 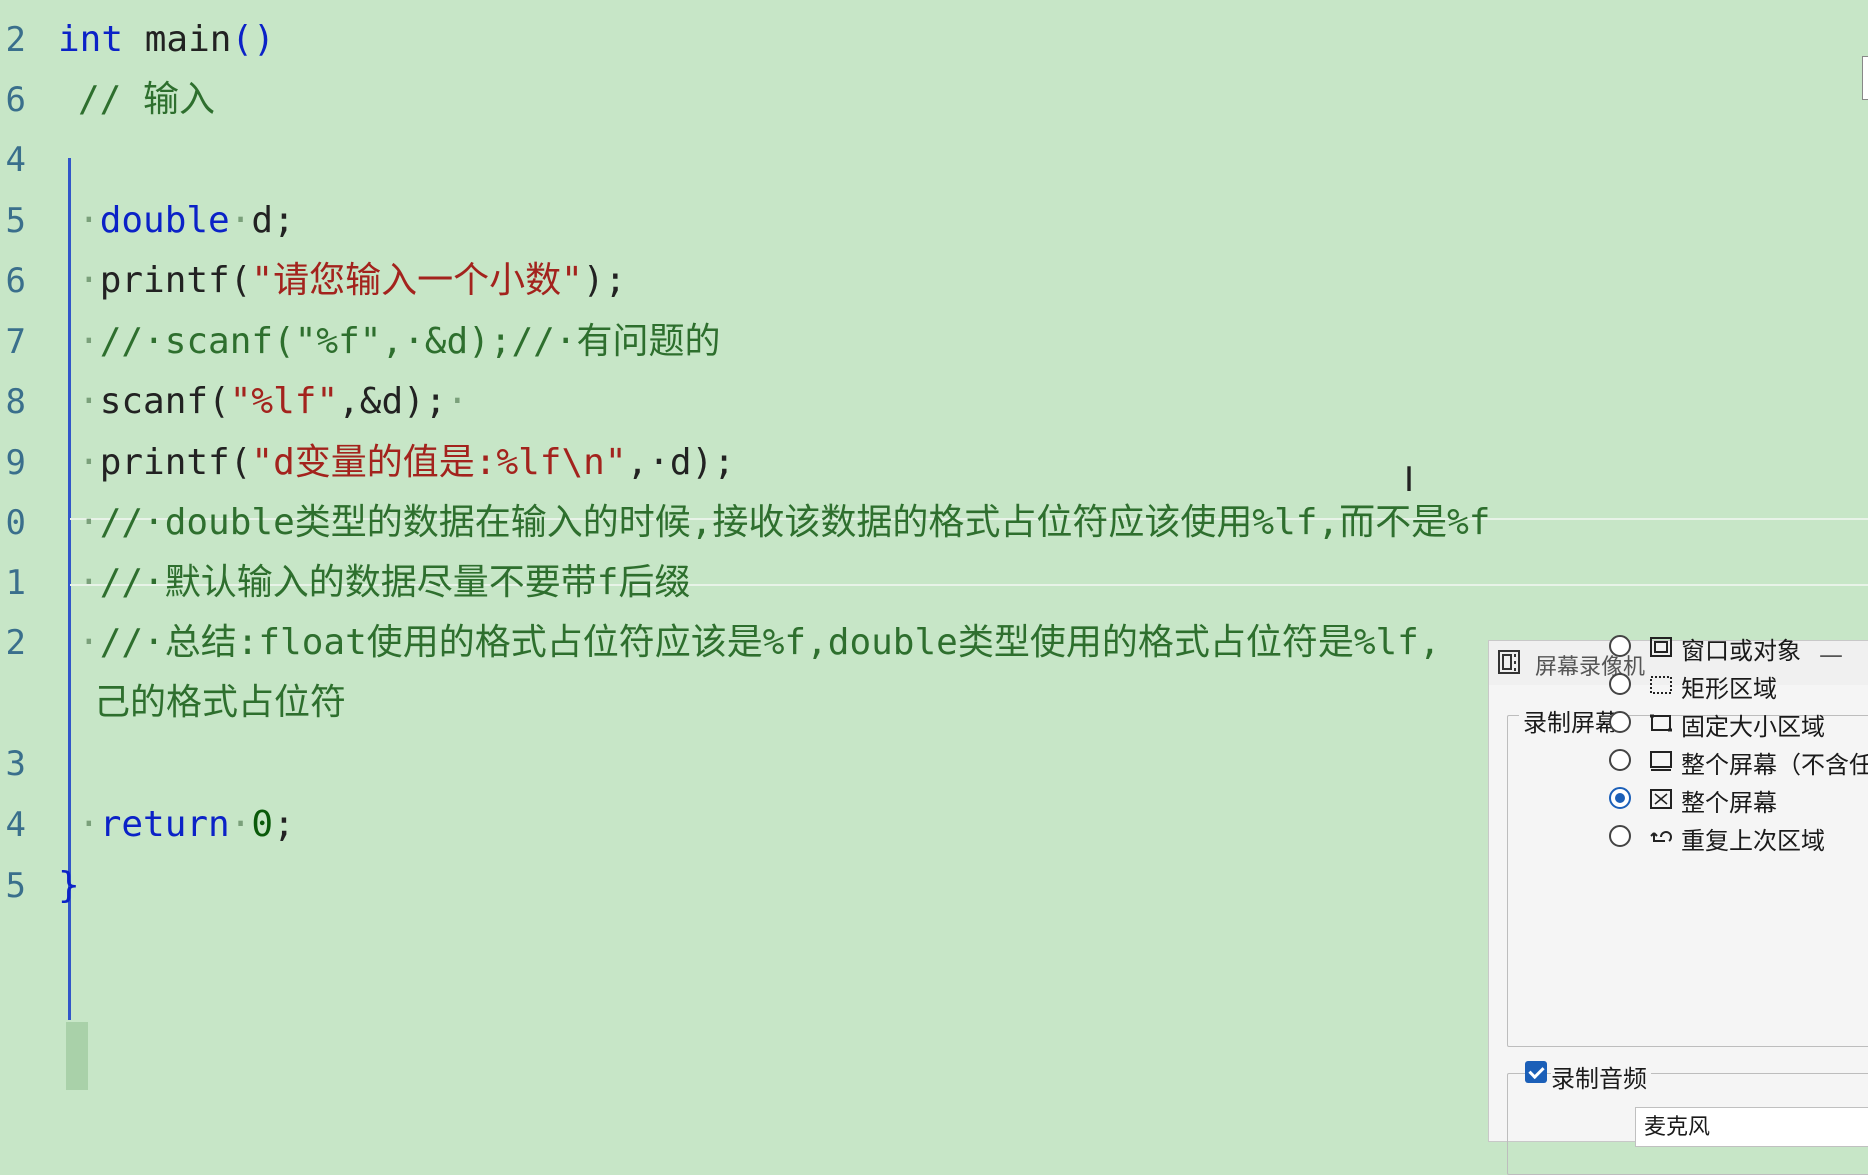 What do you see at coordinates (1729, 803) in the screenshot?
I see `capture-option-label: 整个屏幕` at bounding box center [1729, 803].